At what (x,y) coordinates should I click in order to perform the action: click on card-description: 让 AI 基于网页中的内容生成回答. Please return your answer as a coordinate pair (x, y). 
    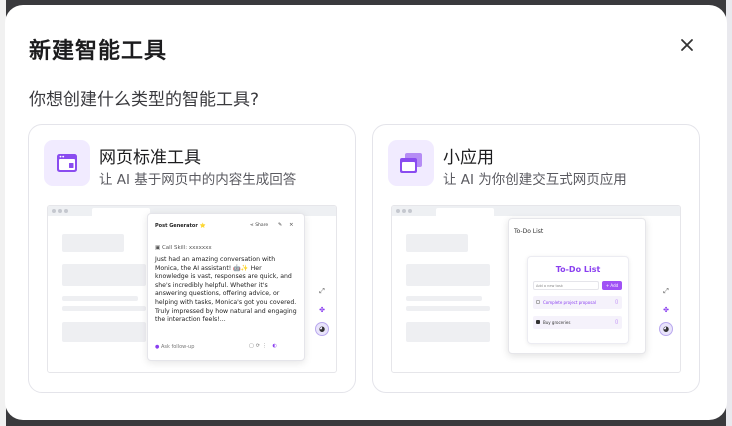
    Looking at the image, I should click on (198, 180).